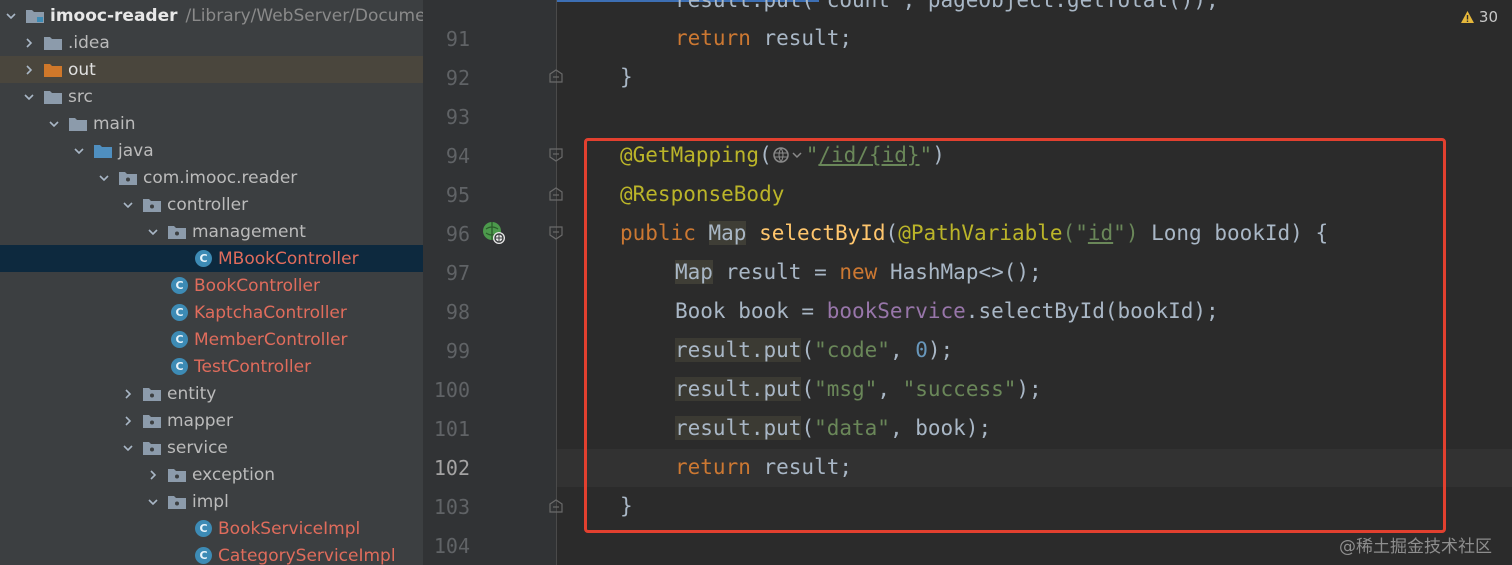 The width and height of the screenshot is (1512, 565). I want to click on tree-item-categoryserviceimpl: C CategoryServiceImpl, so click(211, 553).